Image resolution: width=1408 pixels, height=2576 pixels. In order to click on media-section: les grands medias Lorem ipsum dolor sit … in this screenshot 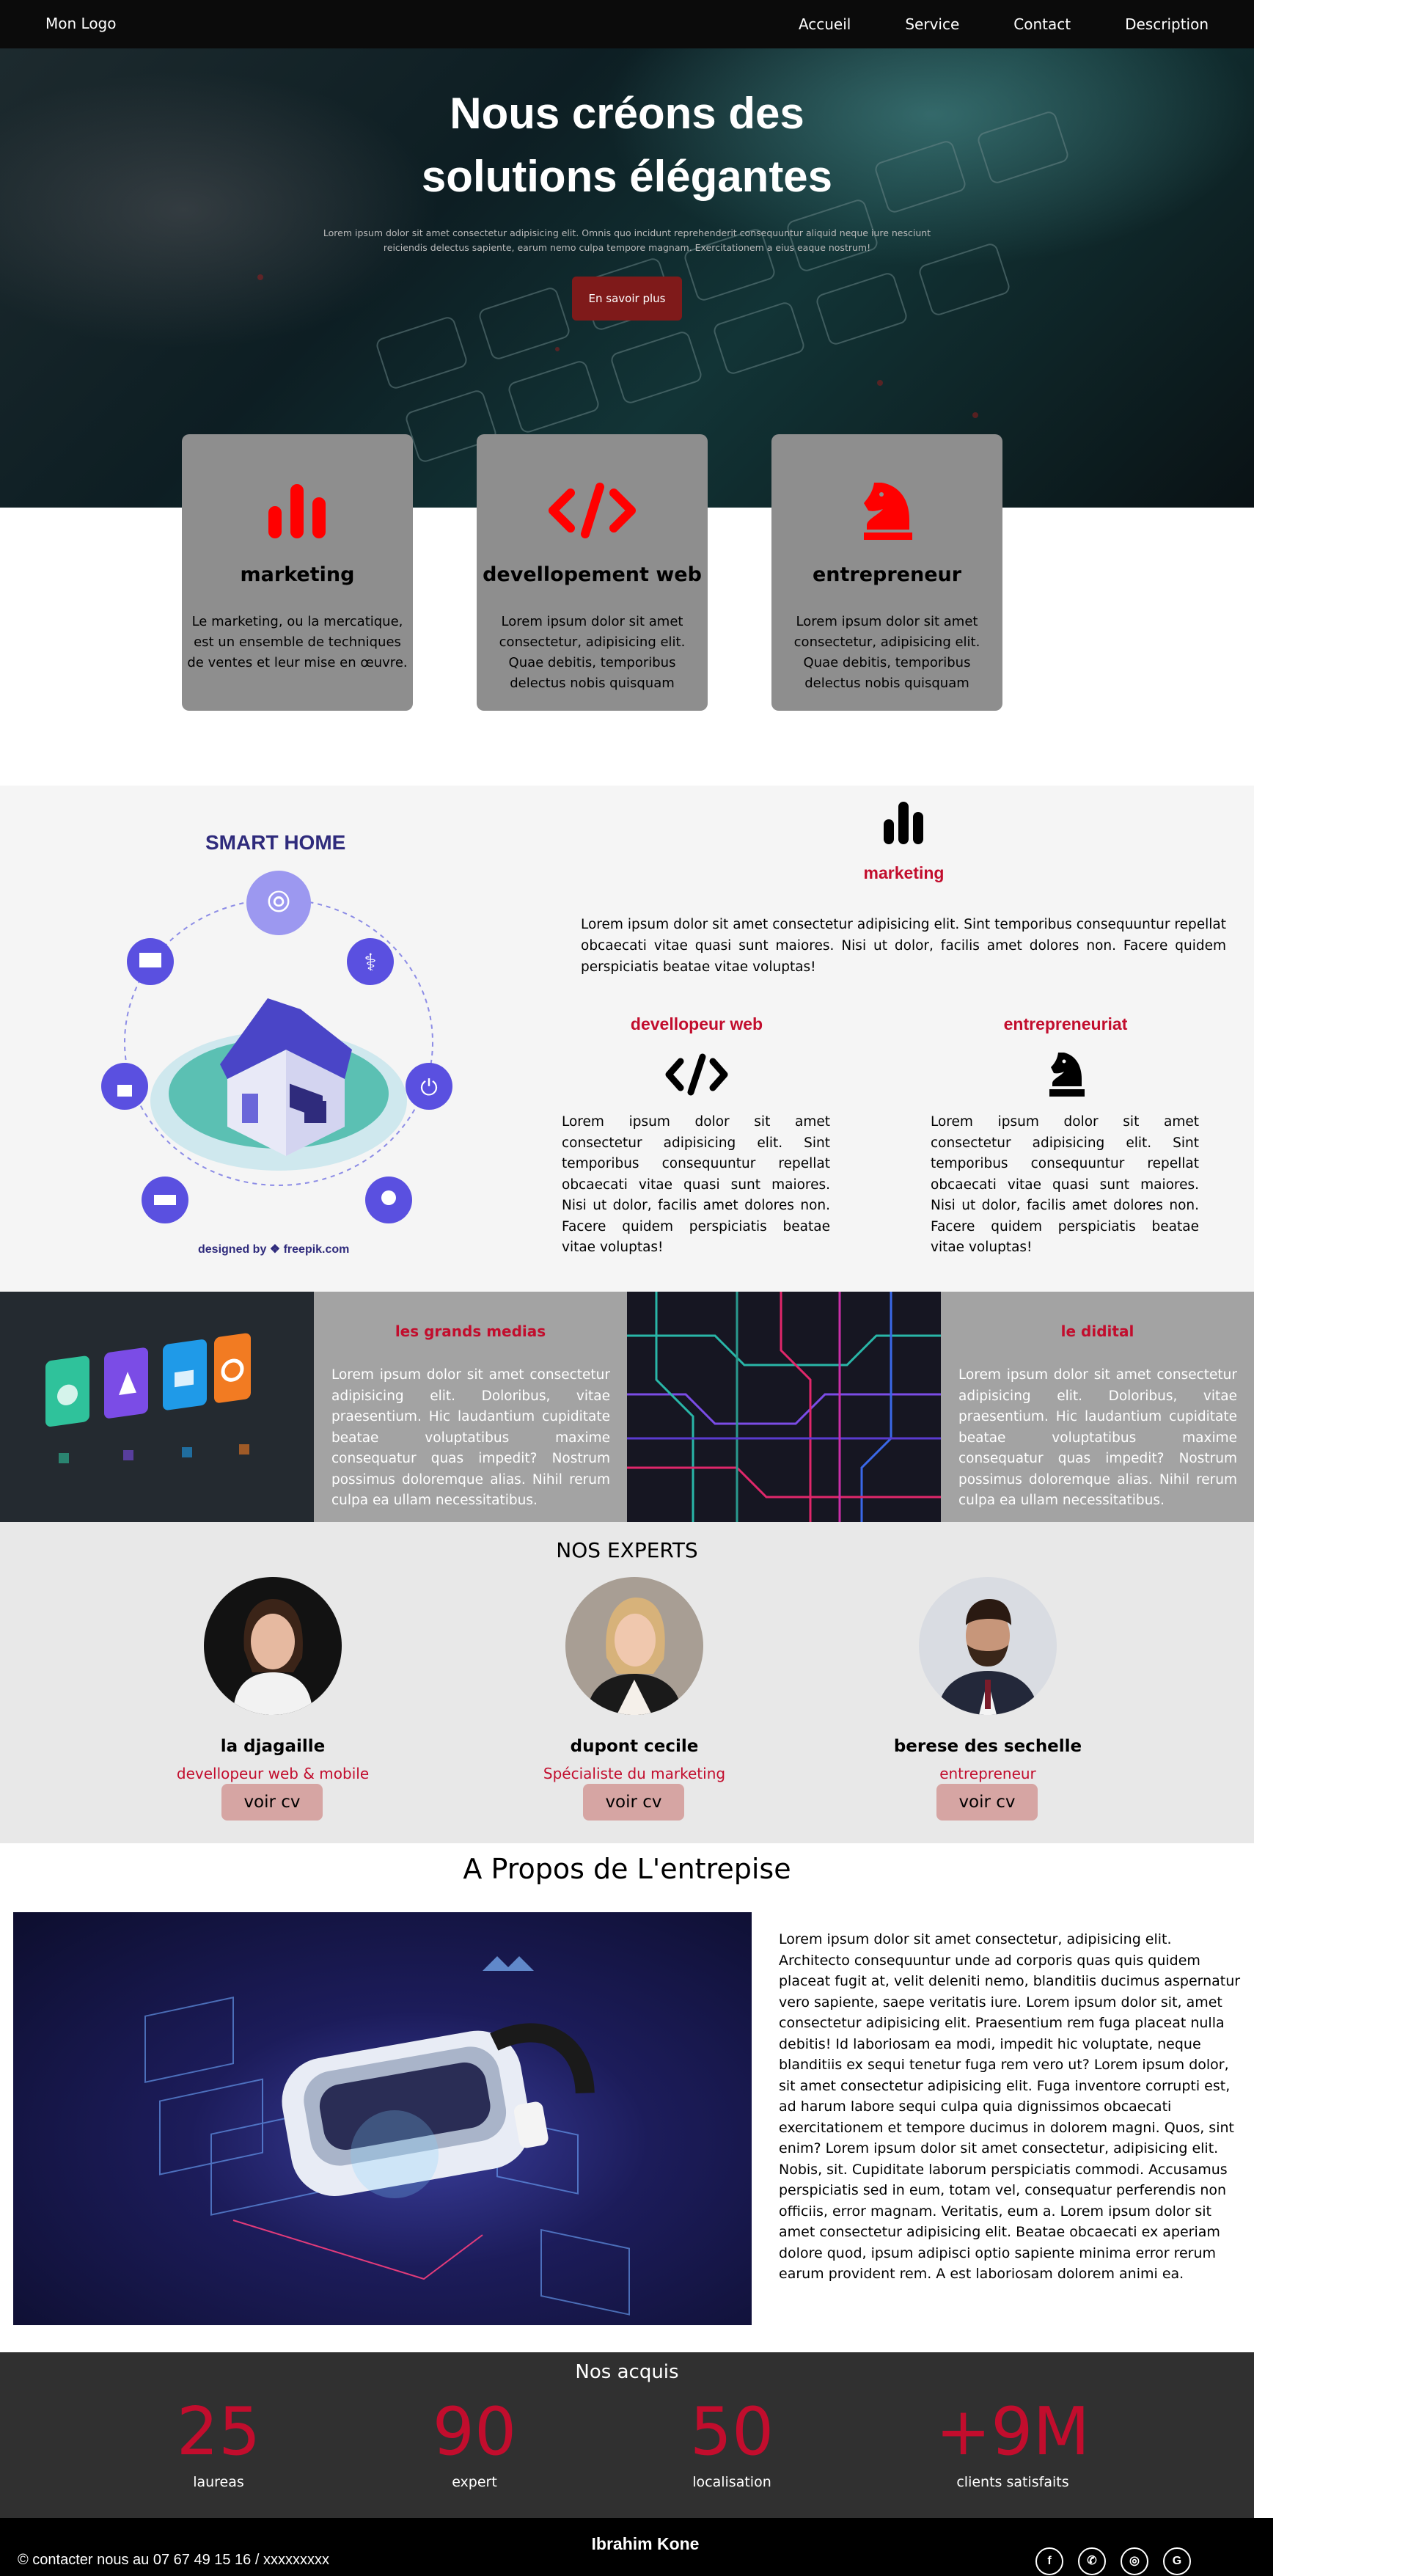, I will do `click(627, 1407)`.